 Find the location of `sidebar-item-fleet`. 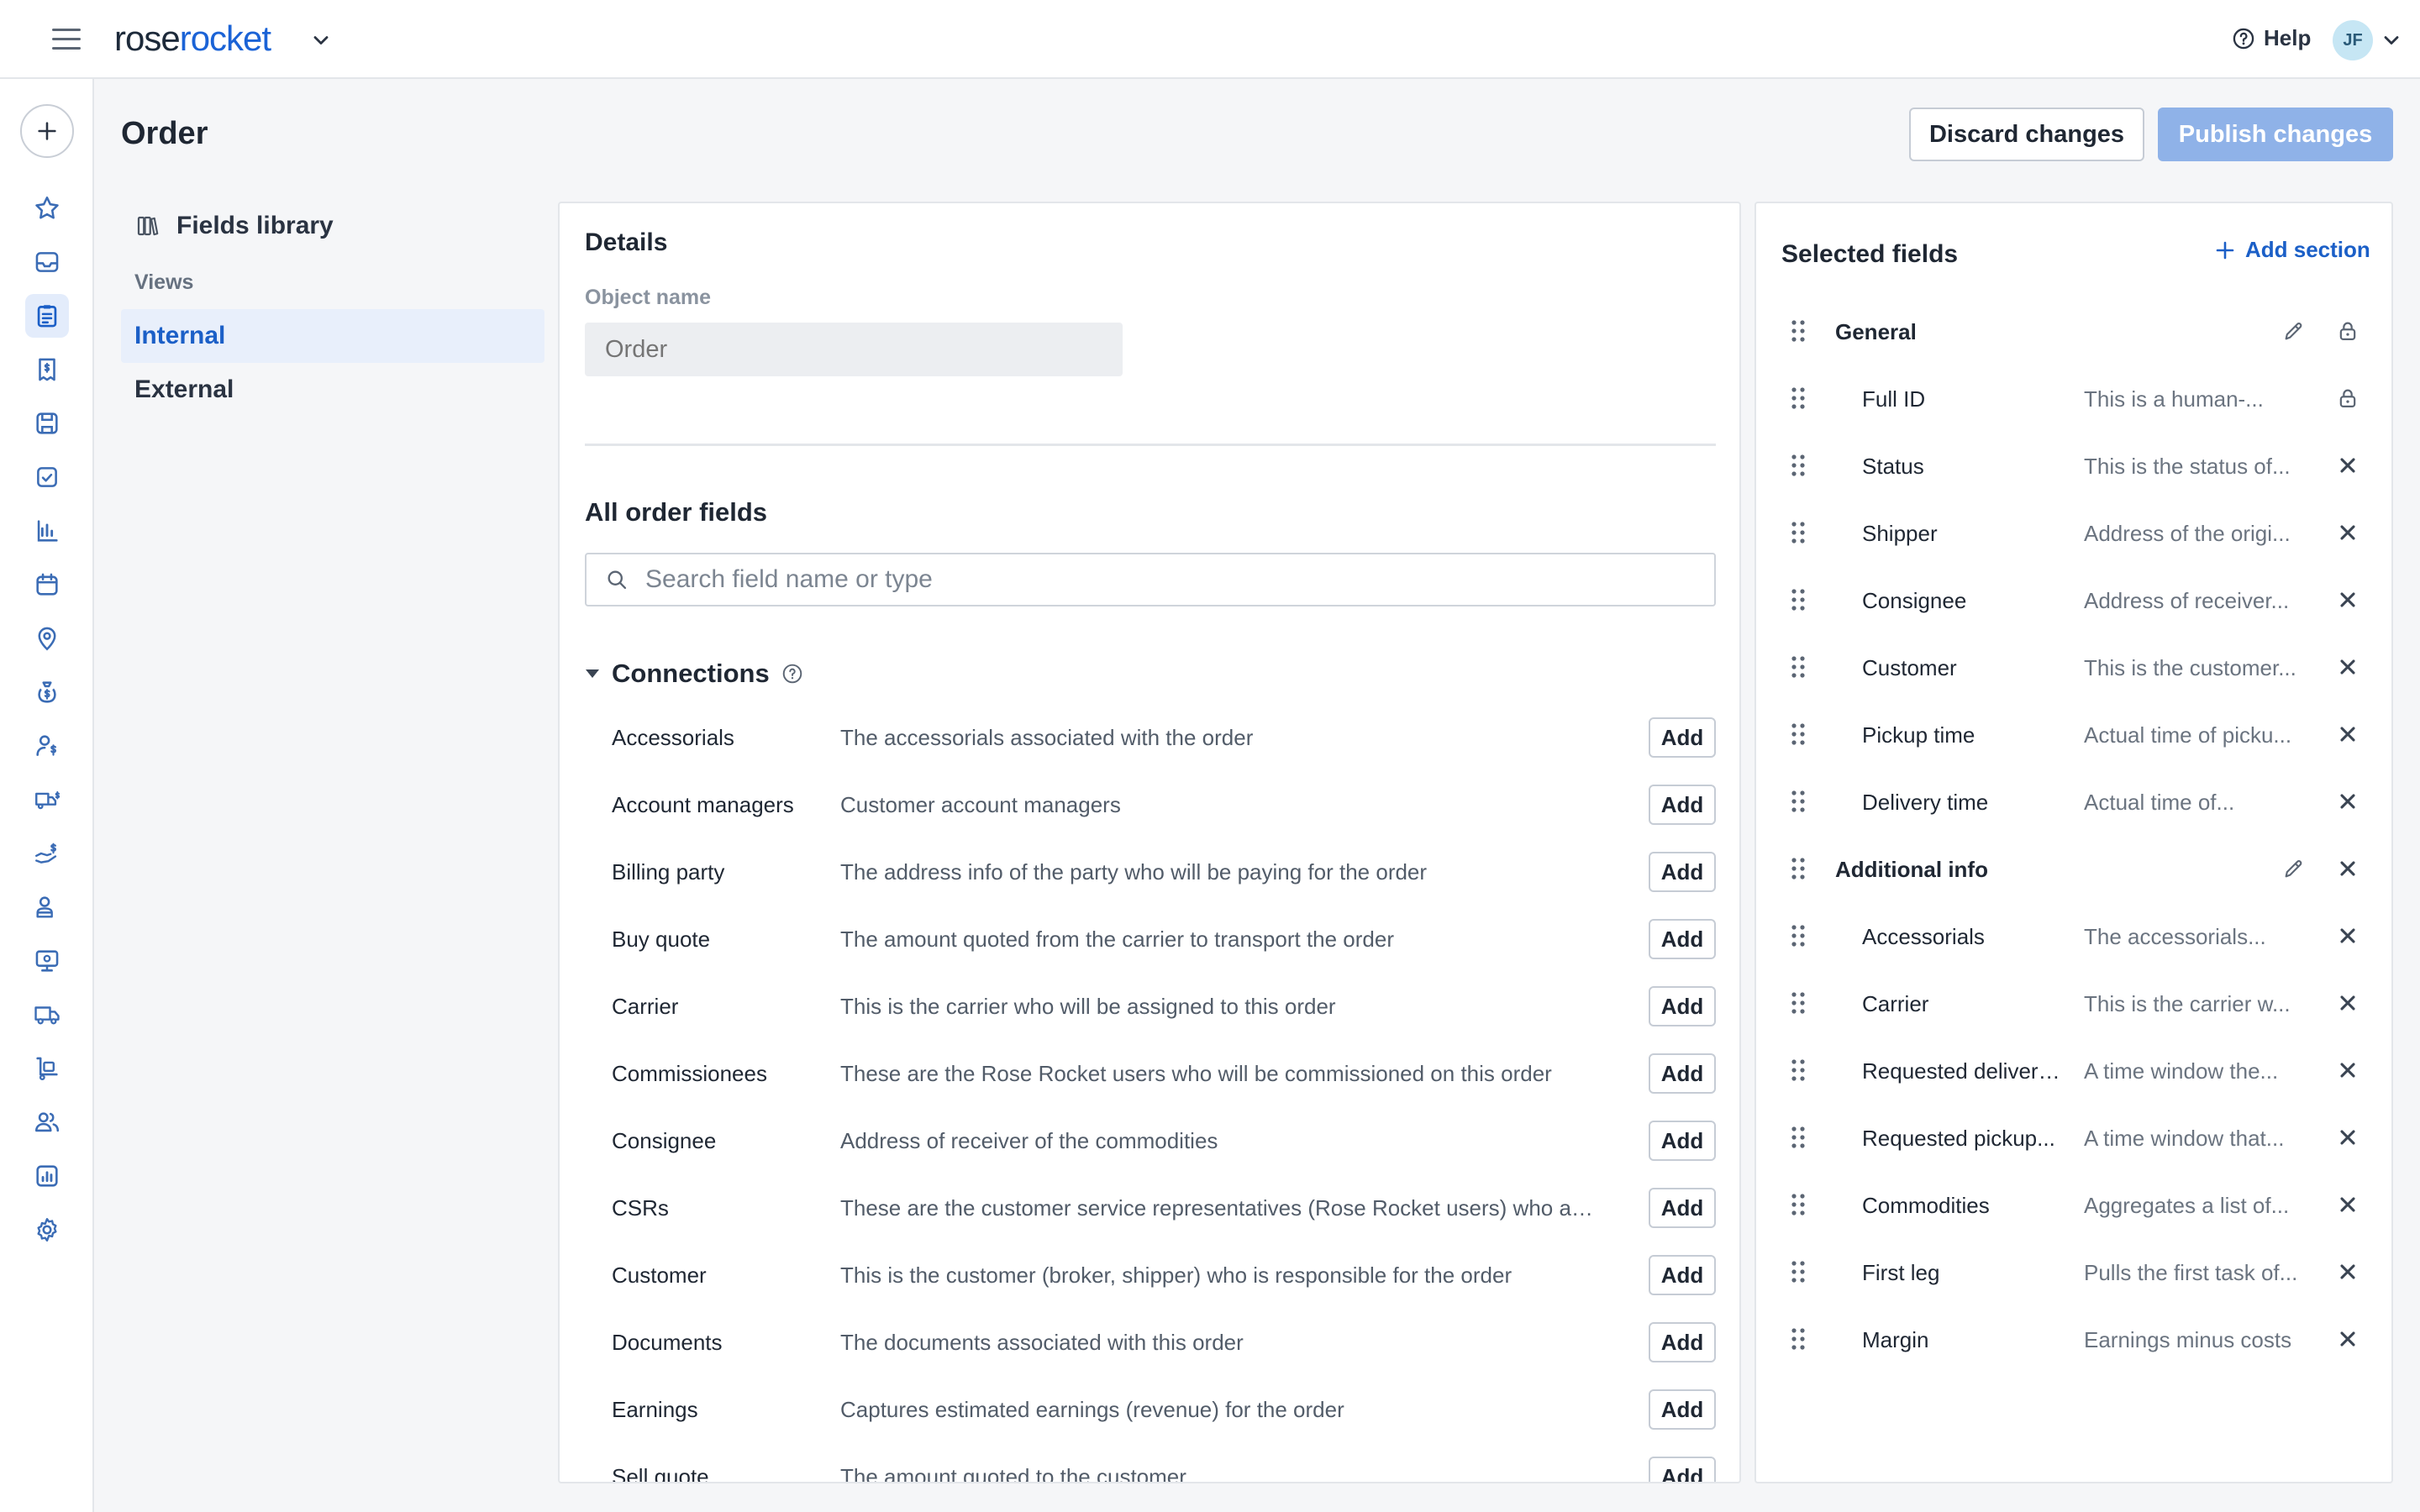

sidebar-item-fleet is located at coordinates (47, 1015).